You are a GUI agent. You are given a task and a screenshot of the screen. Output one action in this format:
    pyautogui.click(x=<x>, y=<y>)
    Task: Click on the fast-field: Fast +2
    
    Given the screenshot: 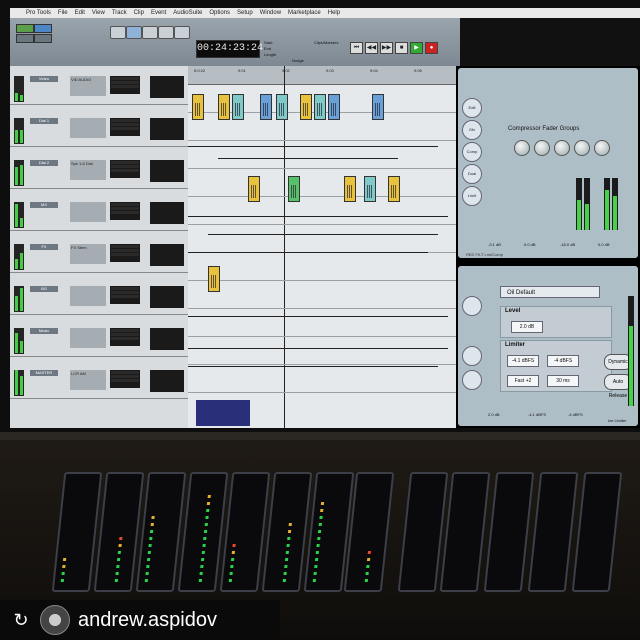 What is the action you would take?
    pyautogui.click(x=523, y=381)
    